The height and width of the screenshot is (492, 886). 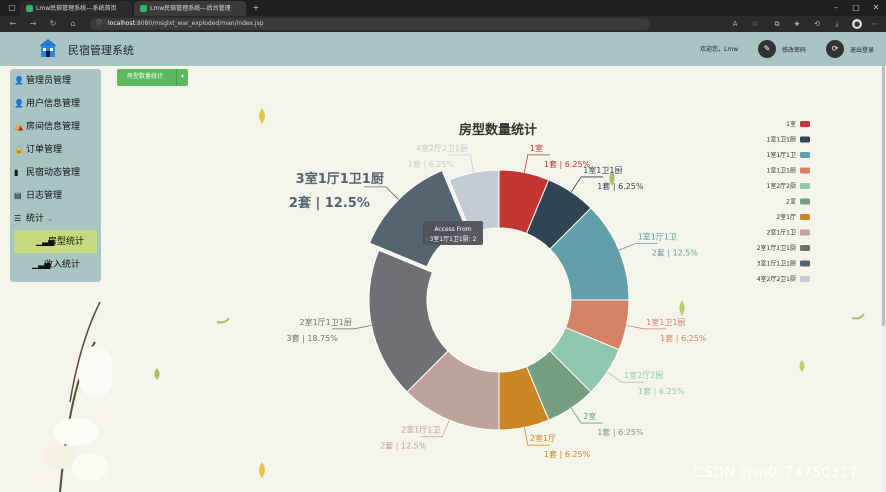 I want to click on sidebar-item-news: ▮ 民宿动态管理, so click(x=55, y=172).